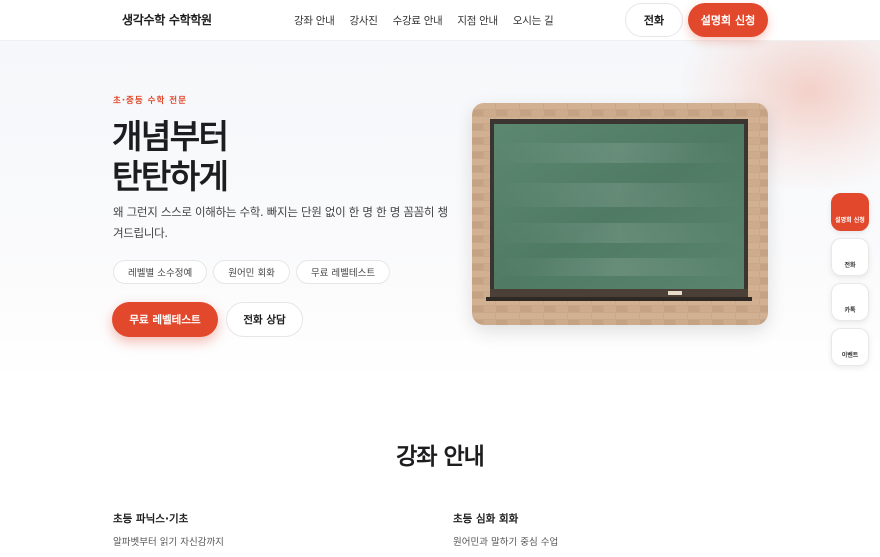 Image resolution: width=880 pixels, height=557 pixels. Describe the element at coordinates (363, 20) in the screenshot. I see `nav-item-teachers: 강사진` at that location.